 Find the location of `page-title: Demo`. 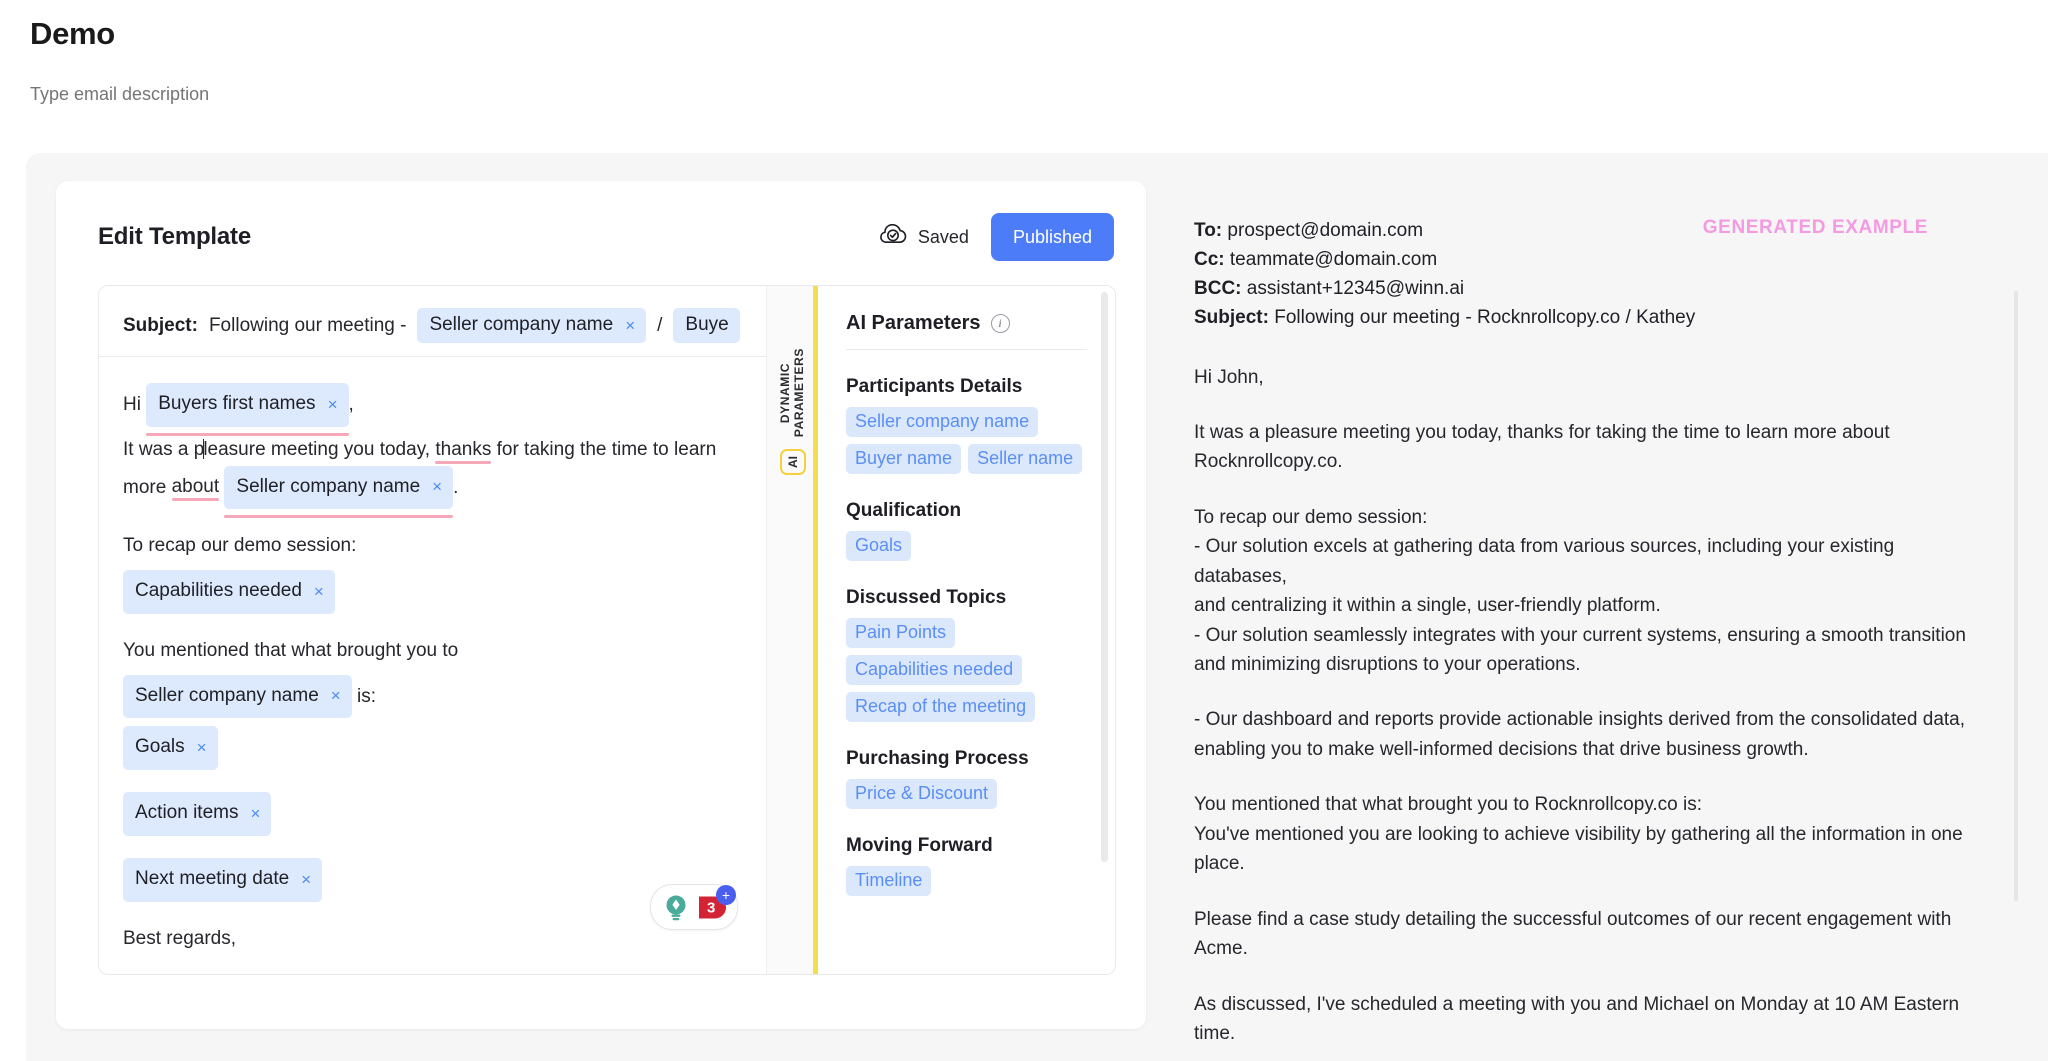

page-title: Demo is located at coordinates (72, 33).